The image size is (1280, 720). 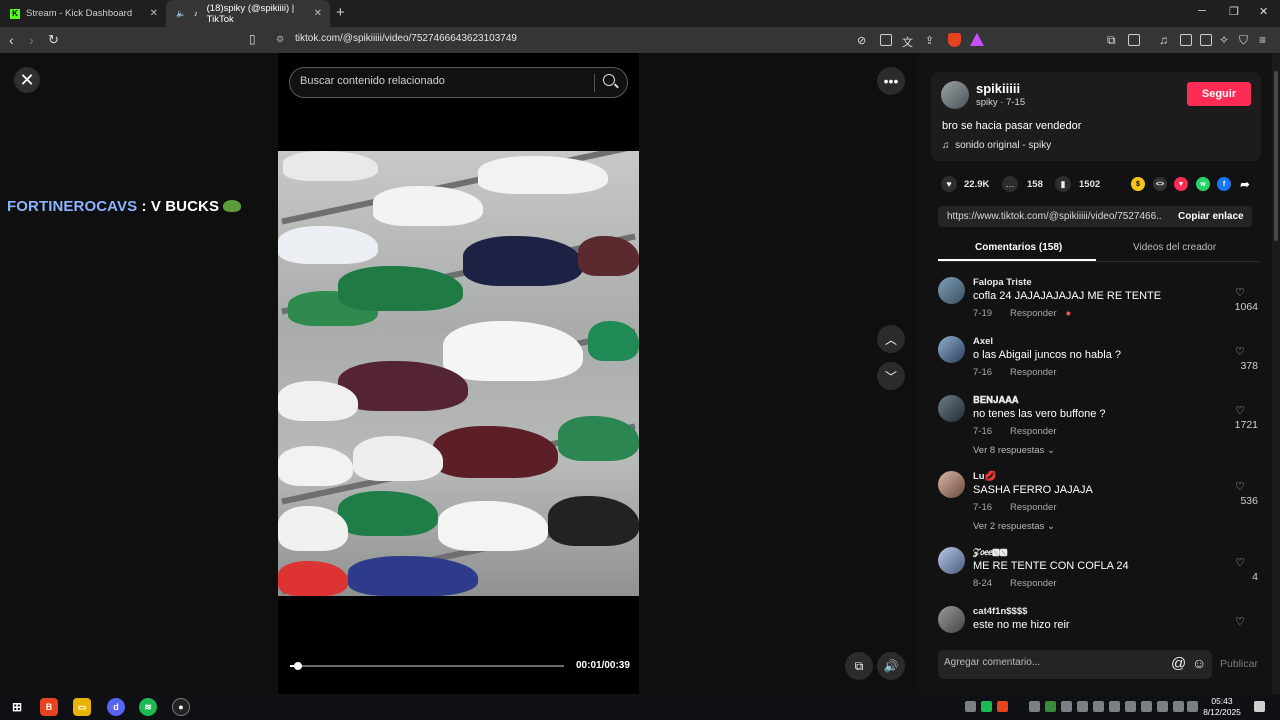 I want to click on muted-icon: 🔈, so click(x=181, y=13).